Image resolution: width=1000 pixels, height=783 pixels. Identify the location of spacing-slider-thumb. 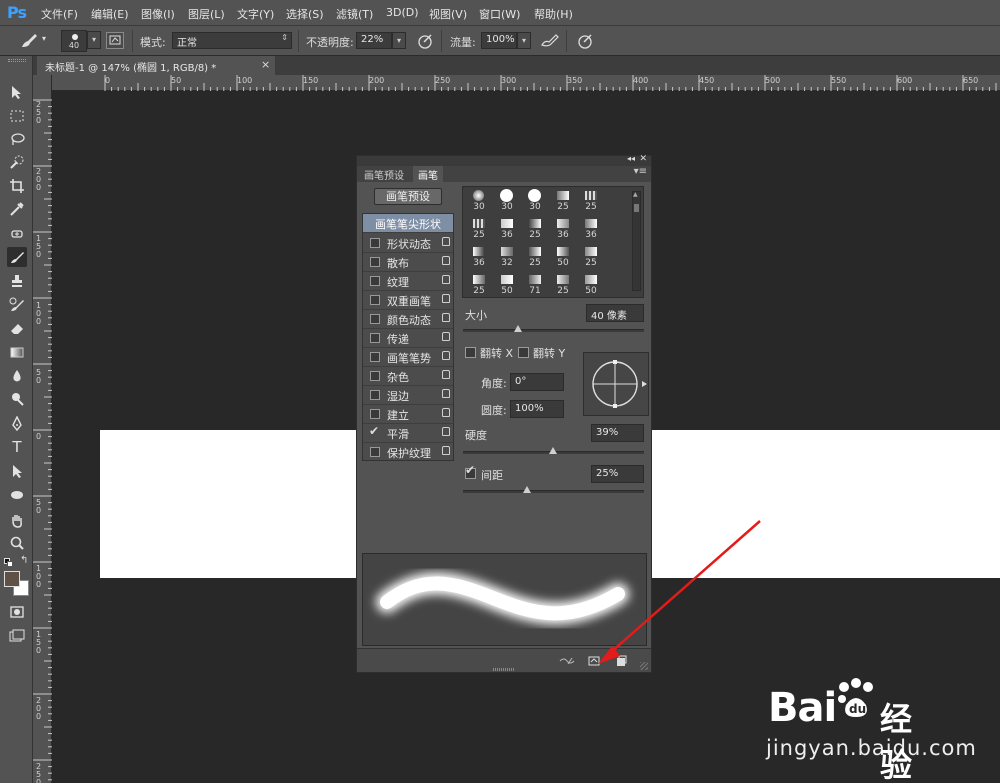
(527, 489).